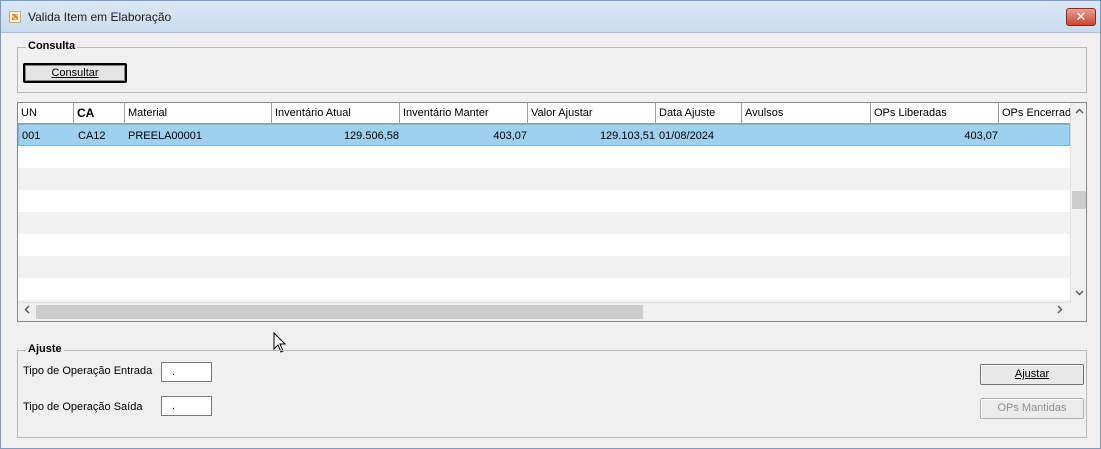  Describe the element at coordinates (27, 312) in the screenshot. I see `scroll-left-icon` at that location.